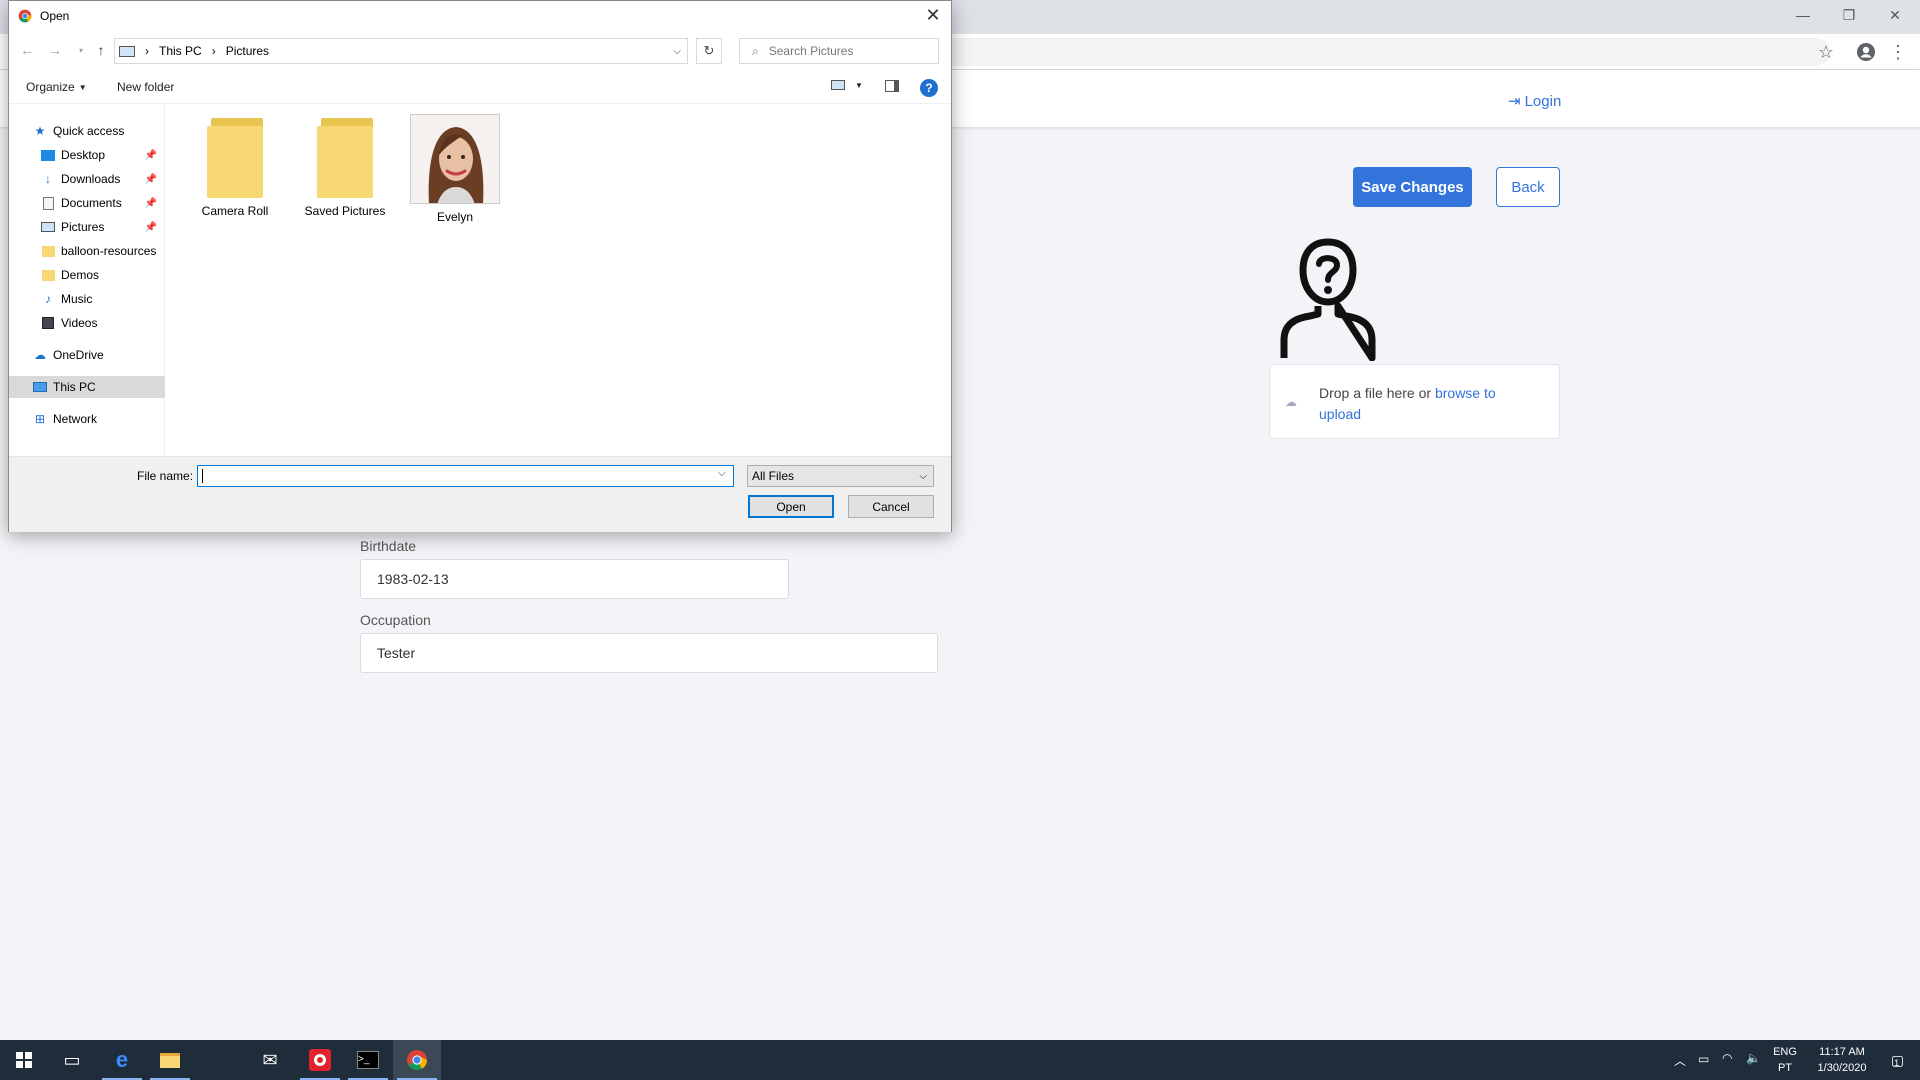 The width and height of the screenshot is (1920, 1080). I want to click on nav-item-pictures: Pictures 📌, so click(87, 227).